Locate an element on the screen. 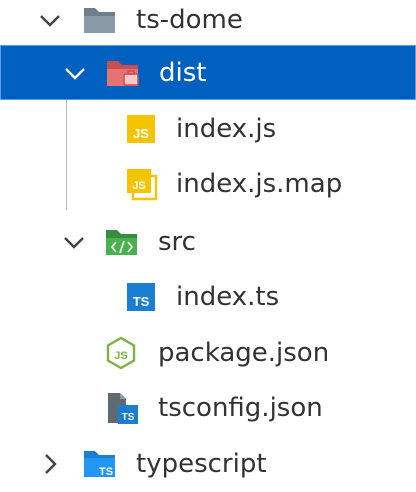 The width and height of the screenshot is (416, 492). folder-src-open-icon is located at coordinates (121, 242).